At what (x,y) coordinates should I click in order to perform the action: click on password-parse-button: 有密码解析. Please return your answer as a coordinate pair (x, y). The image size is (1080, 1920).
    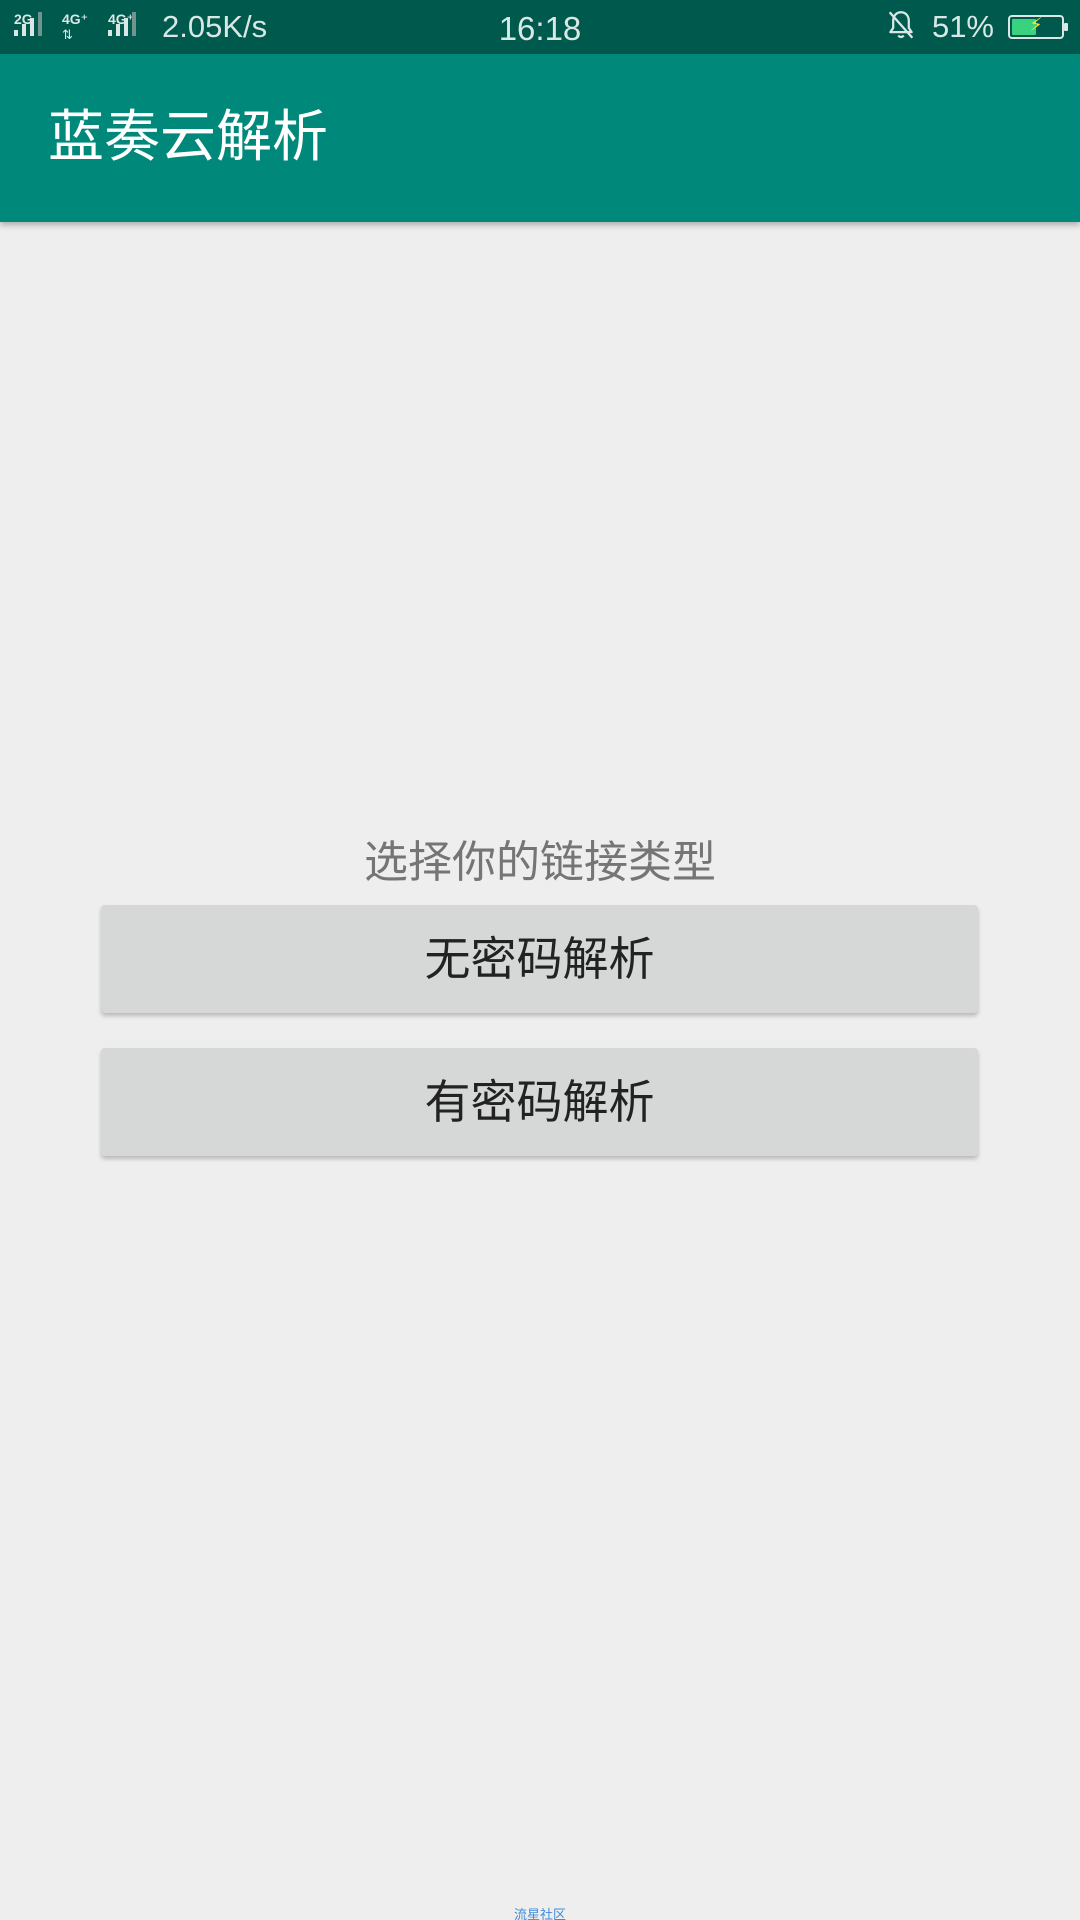
    Looking at the image, I should click on (539, 1102).